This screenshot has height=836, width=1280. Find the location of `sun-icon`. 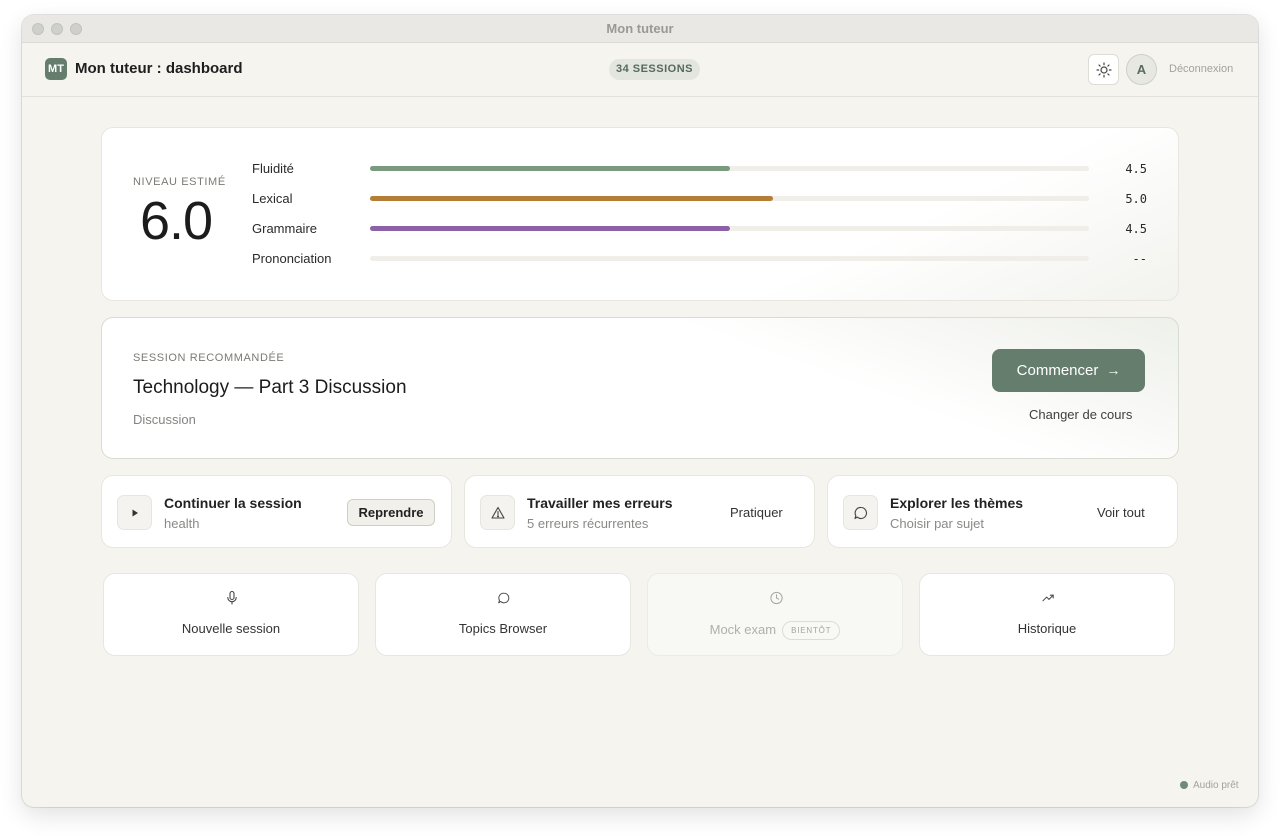

sun-icon is located at coordinates (1104, 70).